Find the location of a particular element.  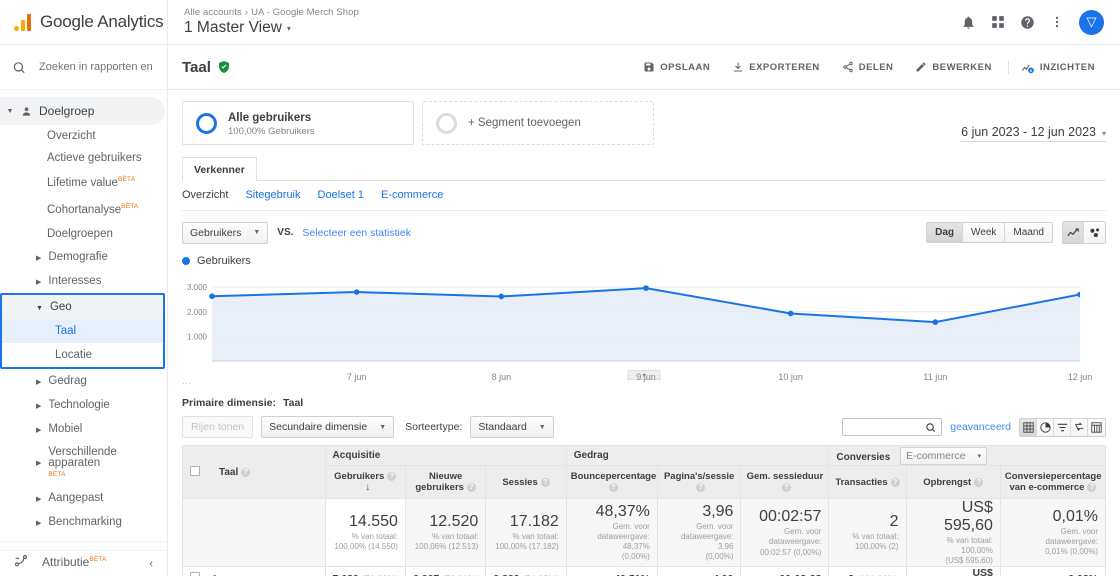

sidebar-item-interesses: ▶ Interesses is located at coordinates (83, 281).